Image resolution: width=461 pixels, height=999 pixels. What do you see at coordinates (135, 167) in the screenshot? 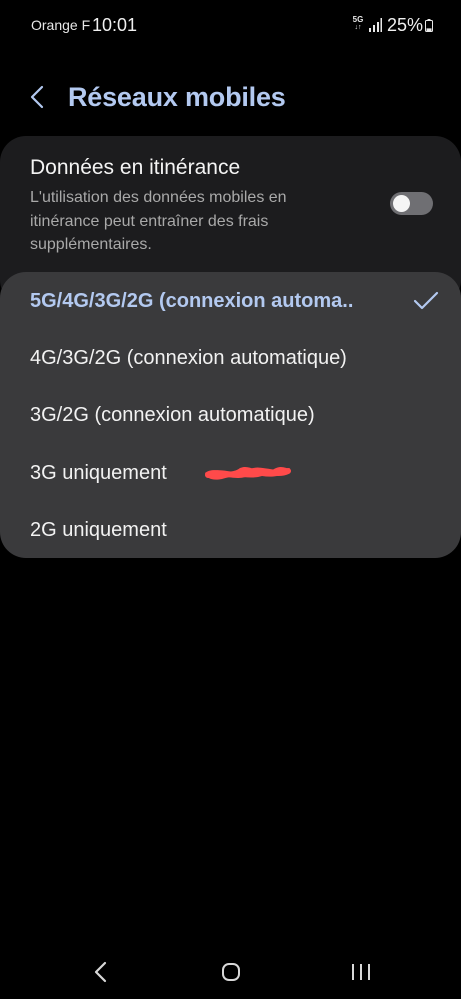
I see `roaming-title: Données en itinérance` at bounding box center [135, 167].